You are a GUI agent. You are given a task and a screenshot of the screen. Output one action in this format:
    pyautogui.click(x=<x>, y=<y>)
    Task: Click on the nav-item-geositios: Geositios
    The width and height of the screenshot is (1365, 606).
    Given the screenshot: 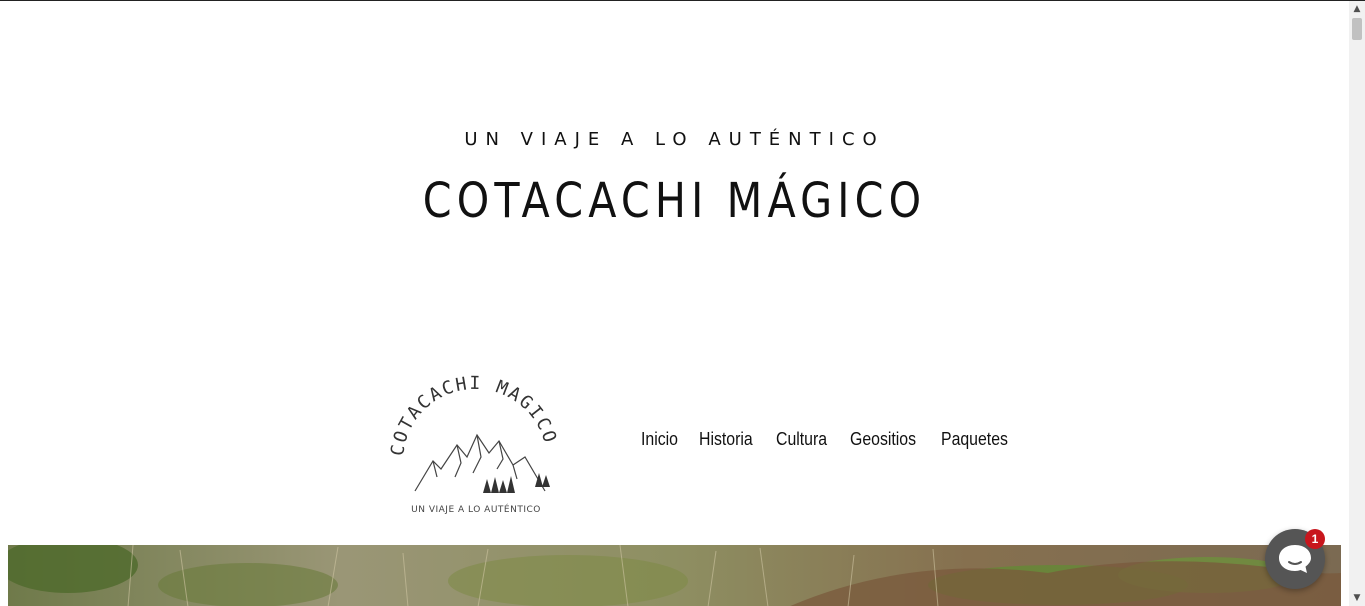 What is the action you would take?
    pyautogui.click(x=883, y=439)
    